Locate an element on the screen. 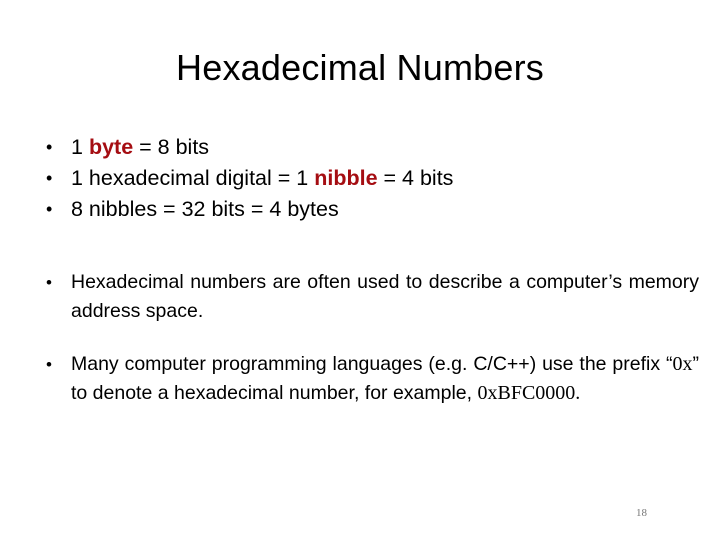 The image size is (720, 540). bullet-nibbles-bytes: • 8 nibbles = 32 bits = 4 bytes is located at coordinates (360, 209).